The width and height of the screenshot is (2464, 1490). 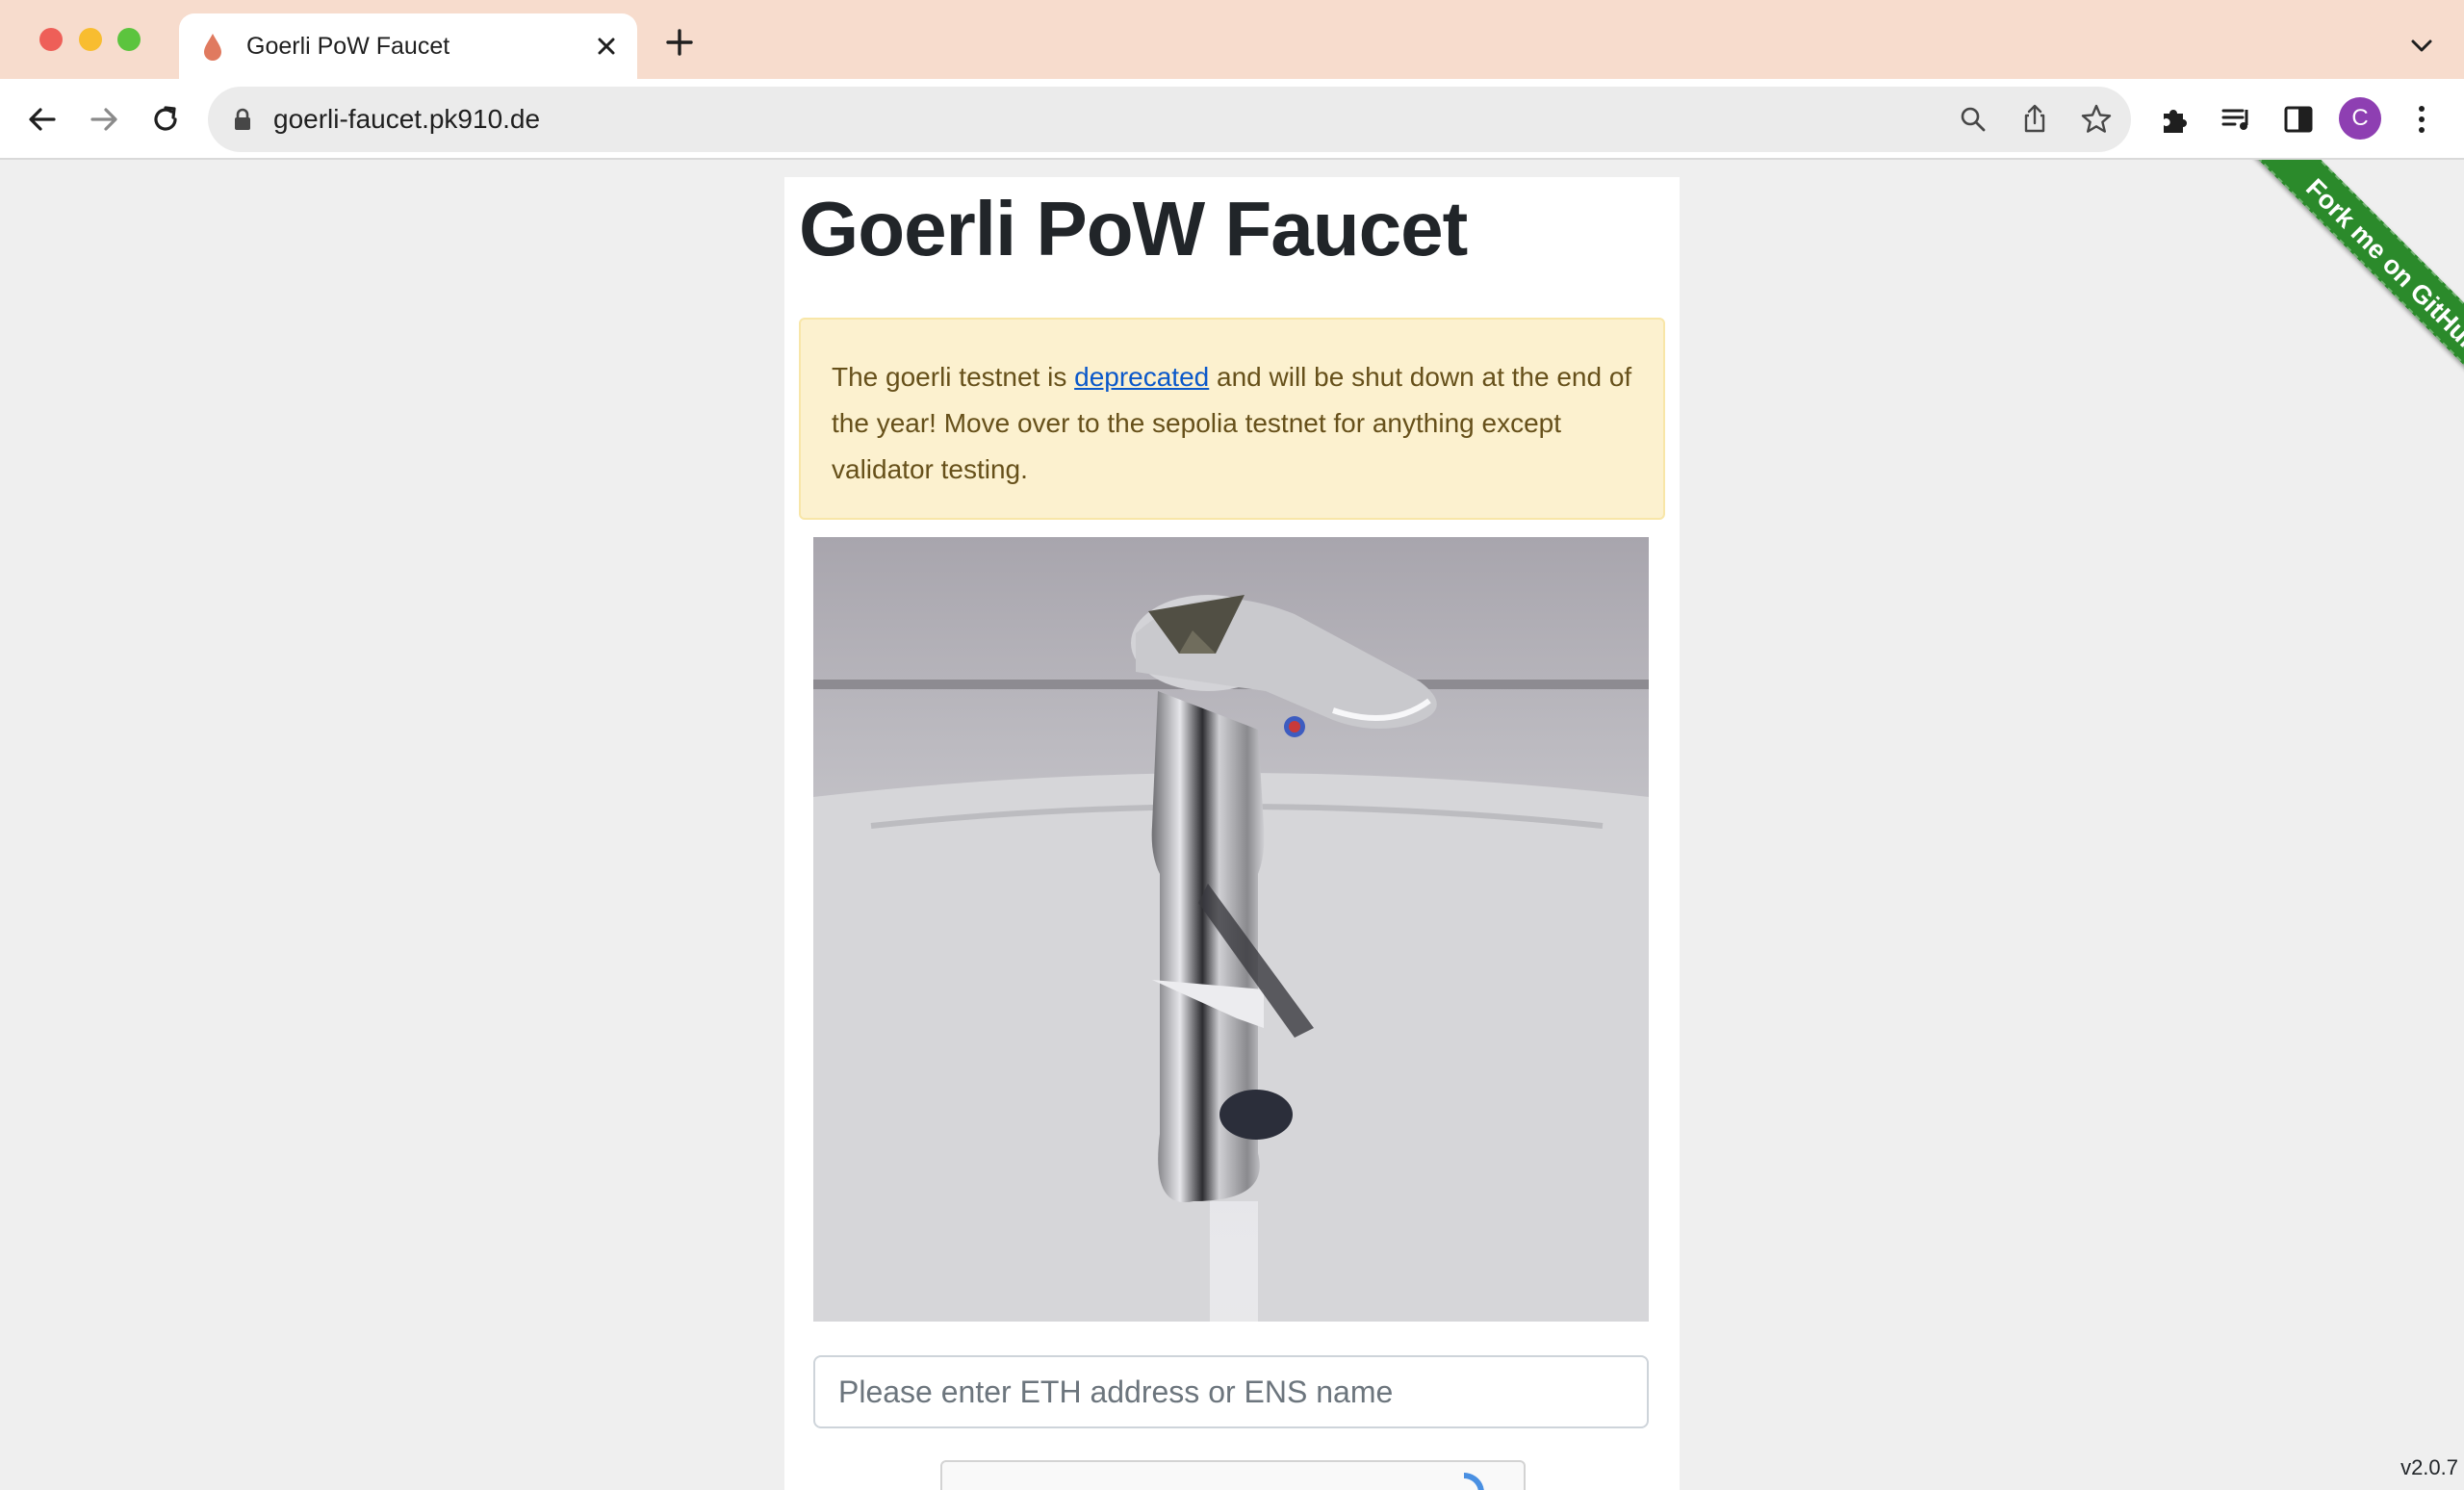 I want to click on browser-tab-active: Goerli PoW Faucet, so click(x=408, y=46).